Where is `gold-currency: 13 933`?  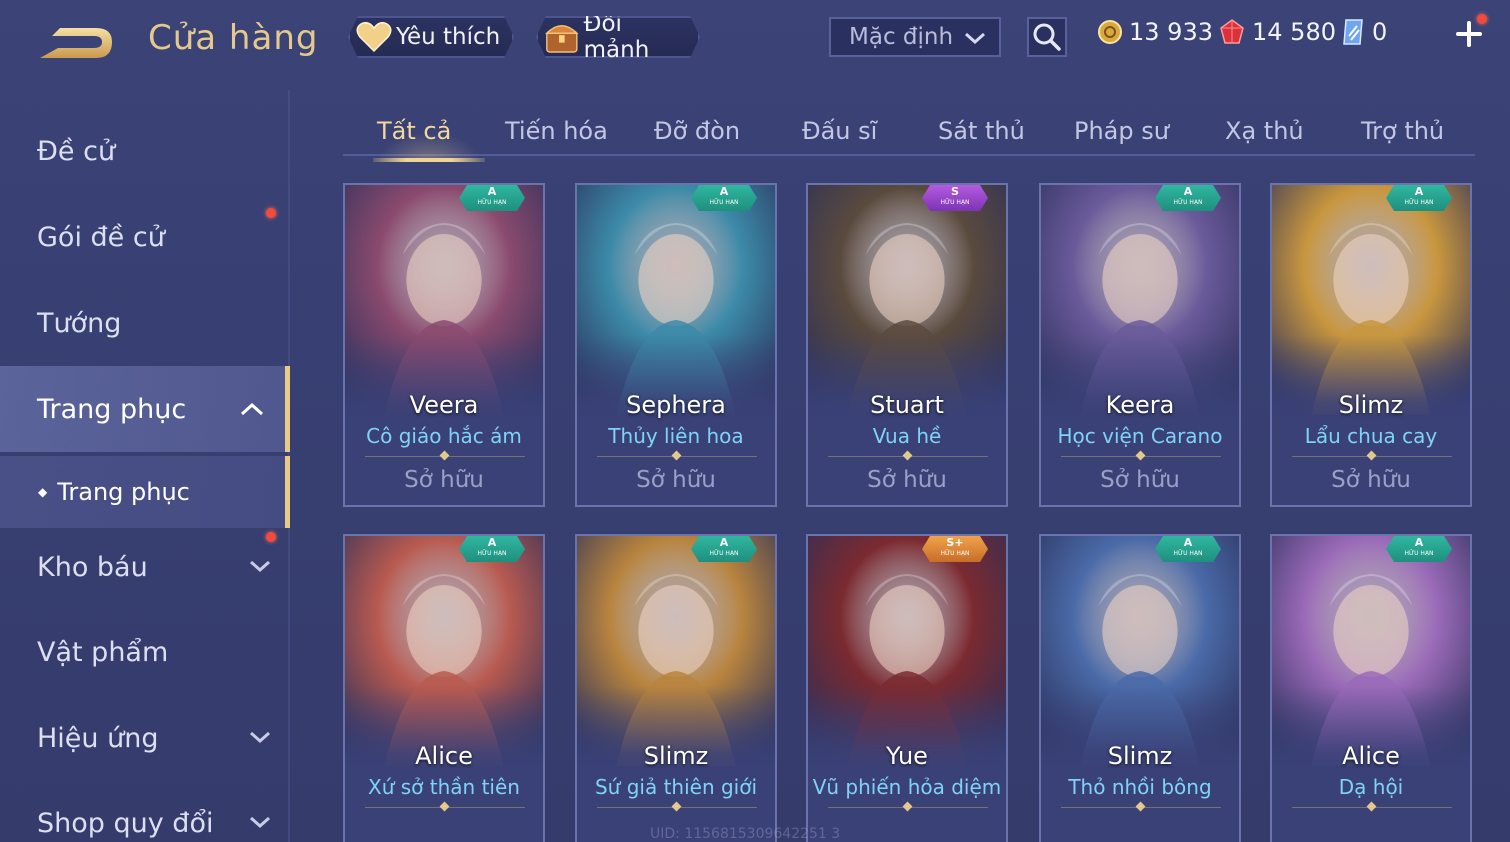
gold-currency: 13 933 is located at coordinates (1155, 32).